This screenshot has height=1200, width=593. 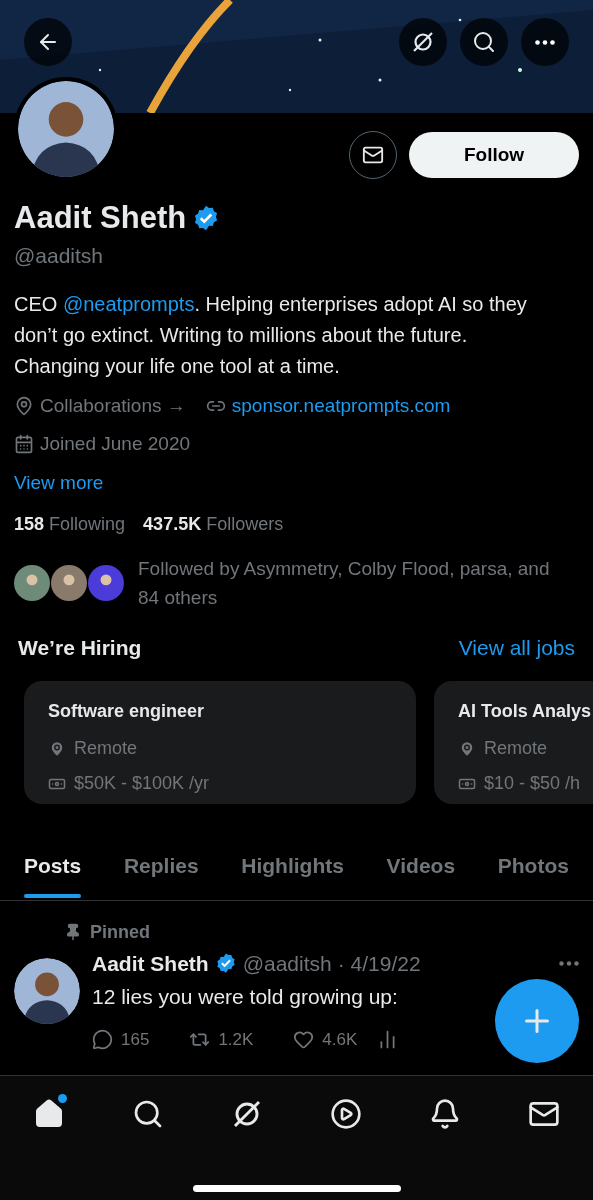 What do you see at coordinates (341, 406) in the screenshot?
I see `website-link: sponsor.neatprompts.com` at bounding box center [341, 406].